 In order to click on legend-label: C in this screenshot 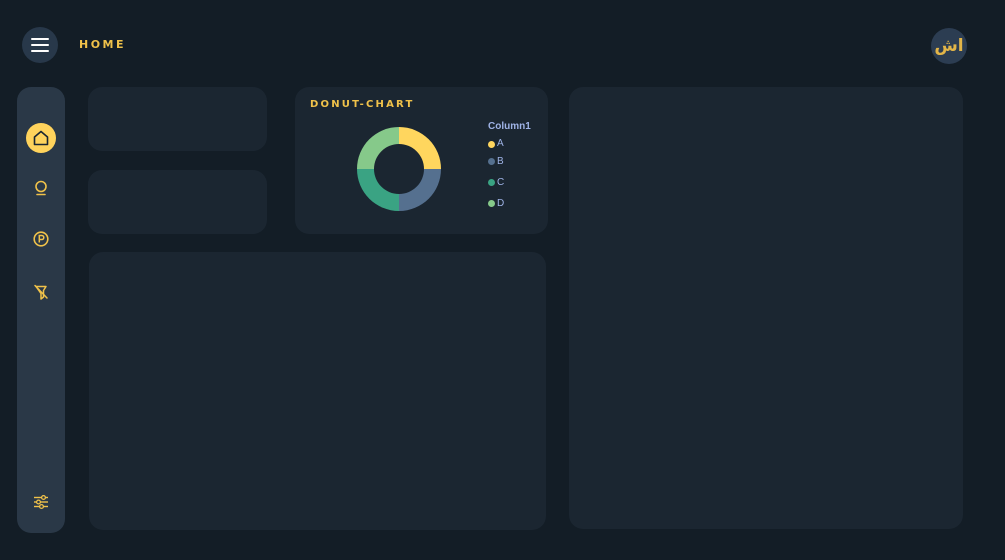, I will do `click(501, 182)`.